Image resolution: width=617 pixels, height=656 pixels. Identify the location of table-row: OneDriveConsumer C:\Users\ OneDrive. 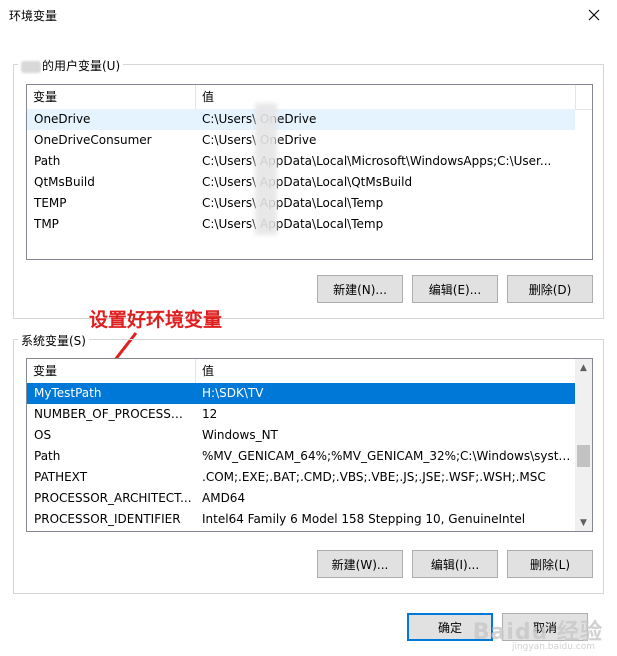
(301, 140).